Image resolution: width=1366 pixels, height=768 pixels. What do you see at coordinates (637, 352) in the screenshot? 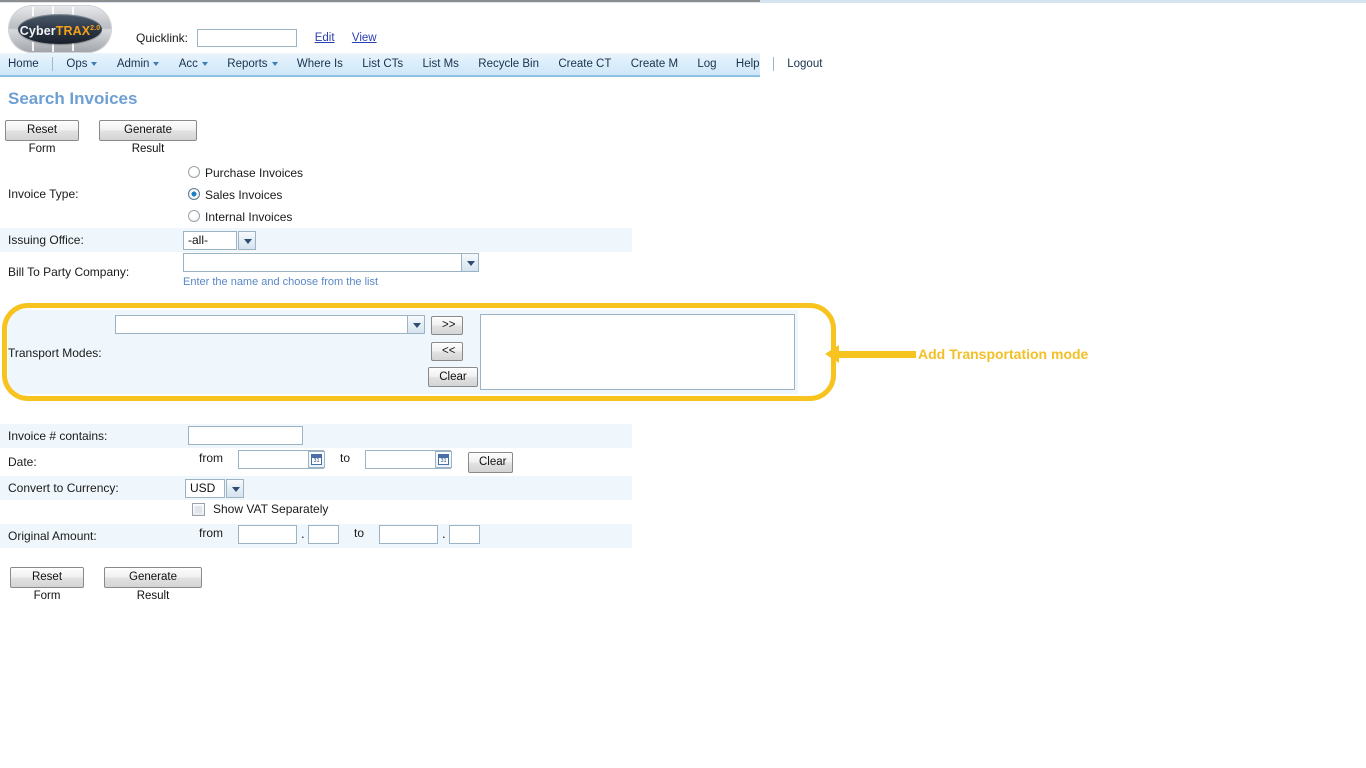
I see `transport-modes-selected-list` at bounding box center [637, 352].